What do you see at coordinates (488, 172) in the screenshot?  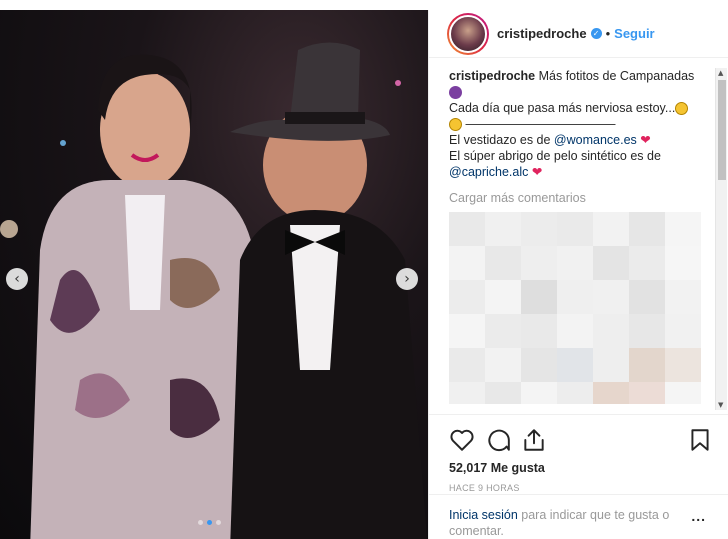 I see `mention-caprichealc: @capriche.alc` at bounding box center [488, 172].